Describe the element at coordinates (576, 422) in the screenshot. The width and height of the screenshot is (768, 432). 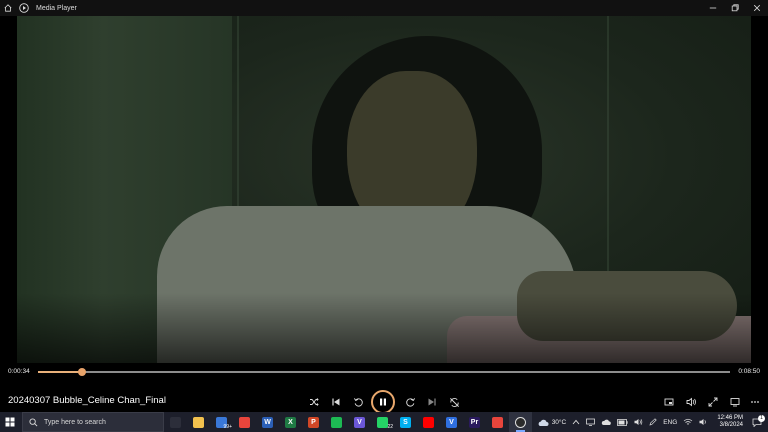
I see `chevron-up-icon` at that location.